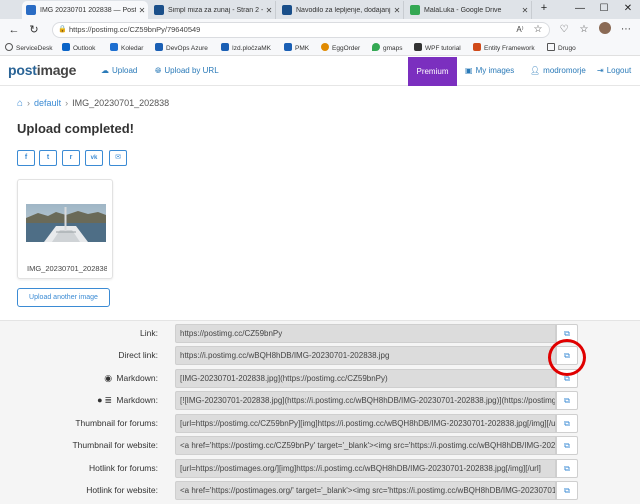 Image resolution: width=640 pixels, height=504 pixels. Describe the element at coordinates (66, 223) in the screenshot. I see `uploaded-image-thumbnail` at that location.